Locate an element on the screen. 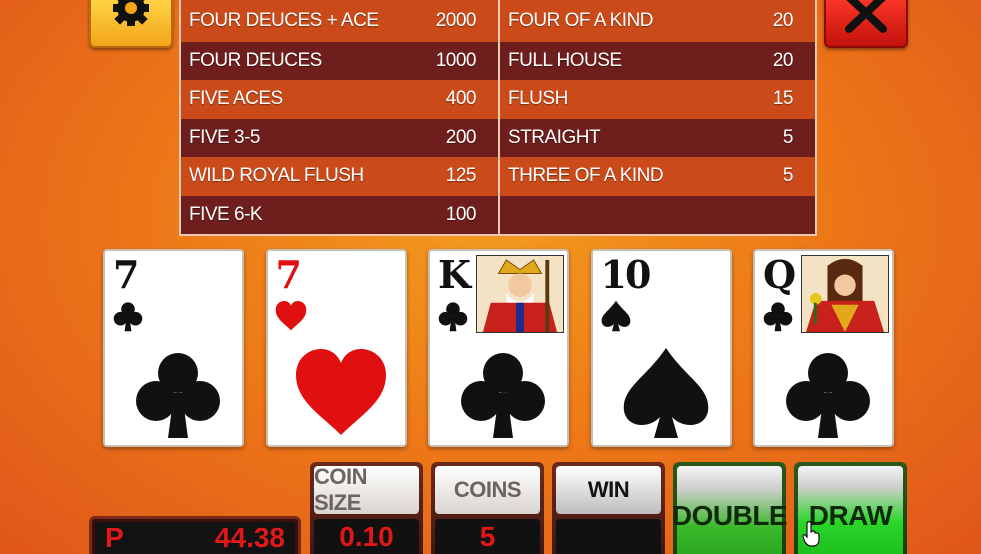  card-rank: Q is located at coordinates (779, 274).